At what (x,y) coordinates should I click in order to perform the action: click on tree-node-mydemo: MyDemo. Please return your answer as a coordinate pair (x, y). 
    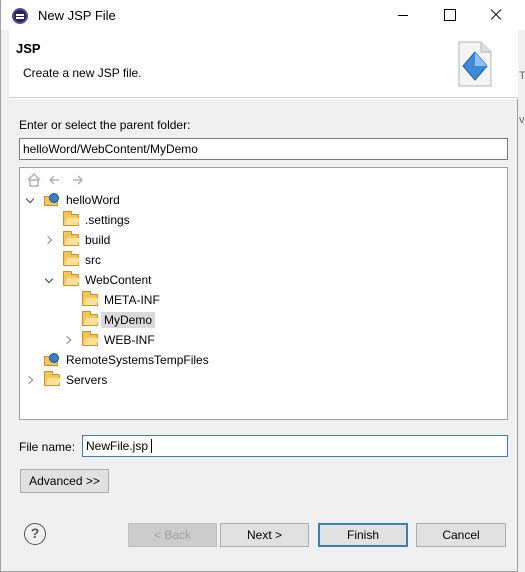
    Looking at the image, I should click on (110, 320).